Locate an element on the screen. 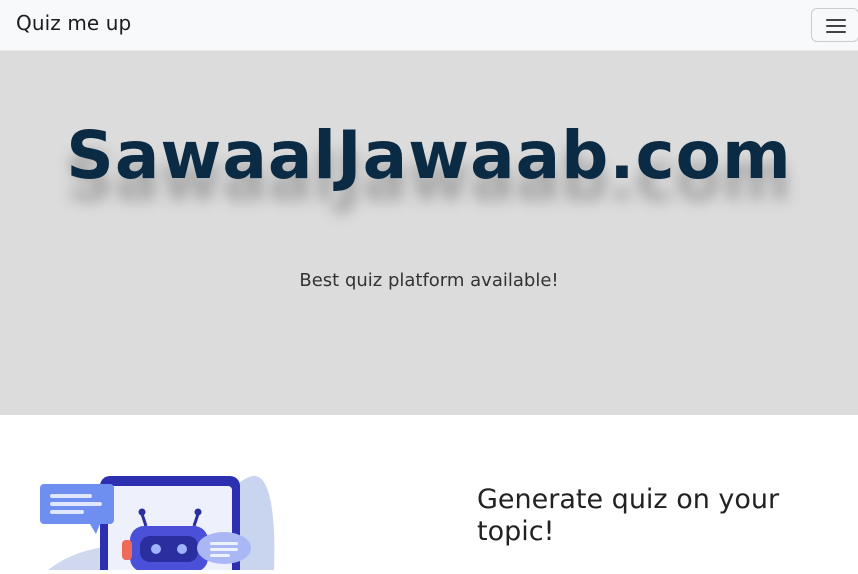  hero-title: SawaalJawaab.com is located at coordinates (429, 155).